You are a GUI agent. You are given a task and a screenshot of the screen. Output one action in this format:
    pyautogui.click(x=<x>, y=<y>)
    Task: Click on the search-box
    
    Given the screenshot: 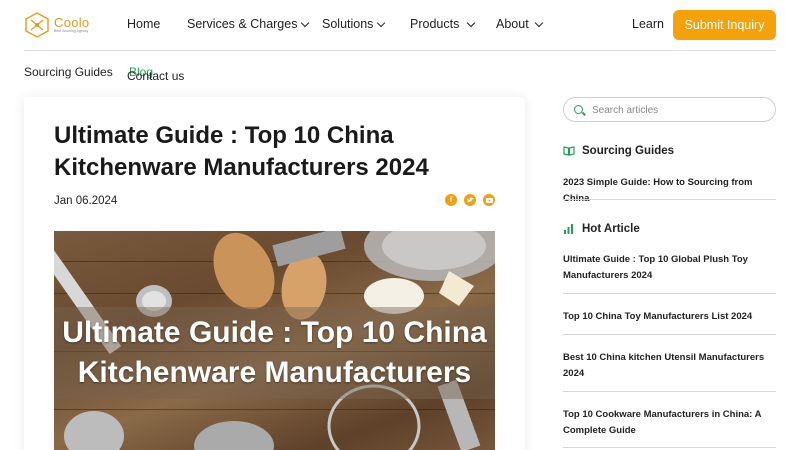 What is the action you would take?
    pyautogui.click(x=669, y=109)
    